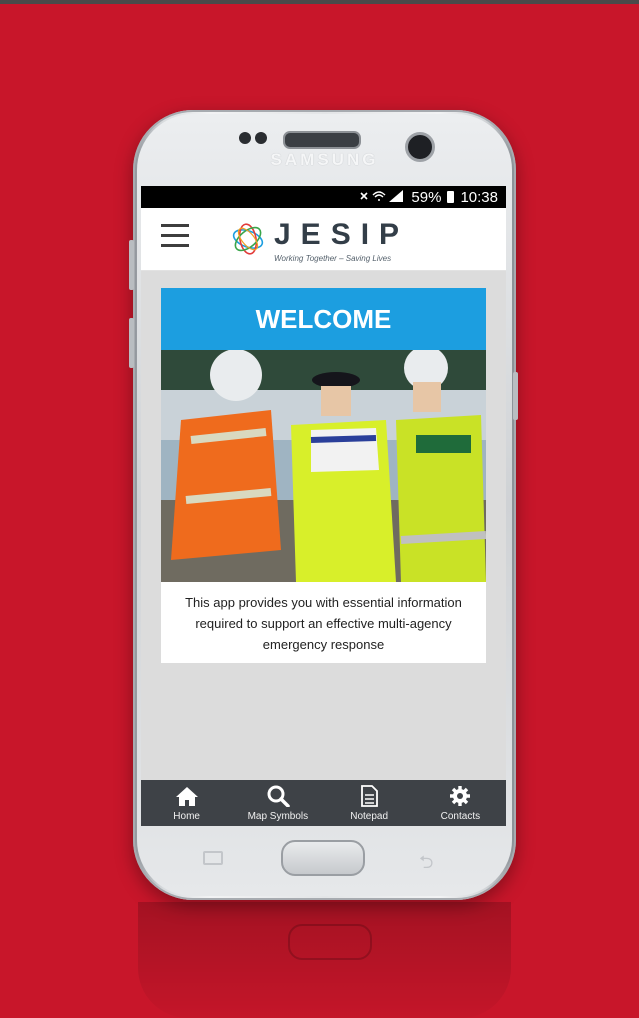 The height and width of the screenshot is (1018, 639). Describe the element at coordinates (186, 796) in the screenshot. I see `home-icon` at that location.